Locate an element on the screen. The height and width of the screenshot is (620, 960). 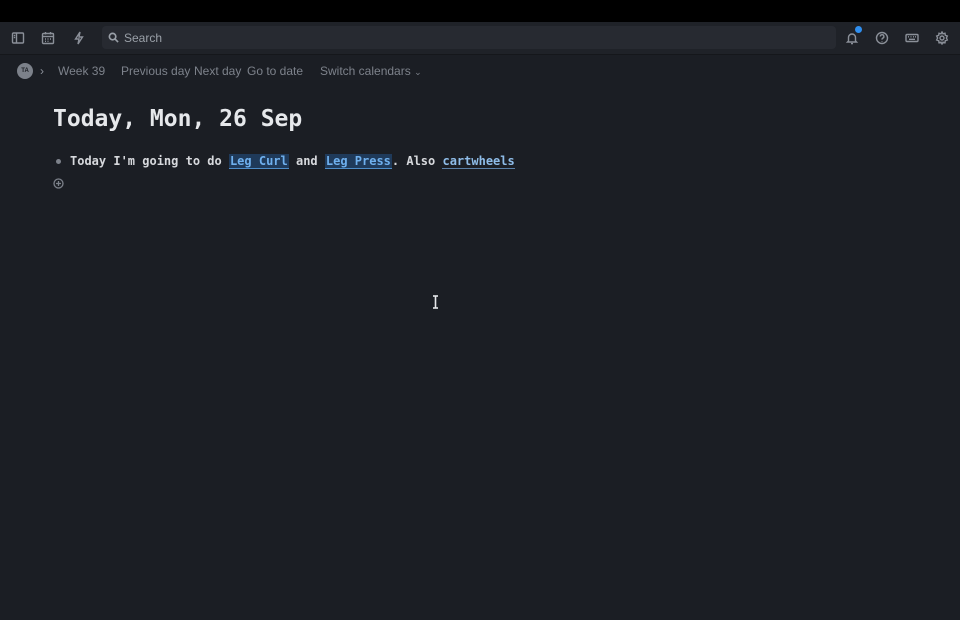
search-input is located at coordinates (464, 37).